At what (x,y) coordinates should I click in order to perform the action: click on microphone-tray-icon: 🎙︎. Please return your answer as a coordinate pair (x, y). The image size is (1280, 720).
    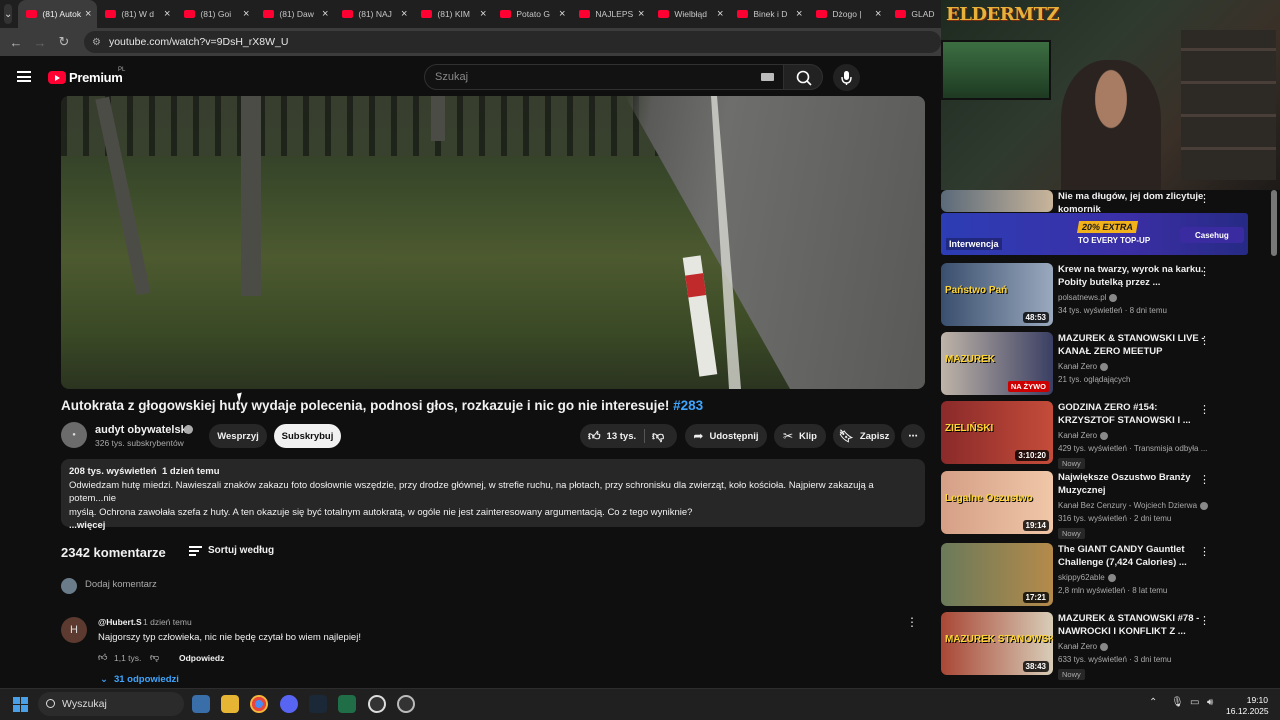
    Looking at the image, I should click on (1177, 702).